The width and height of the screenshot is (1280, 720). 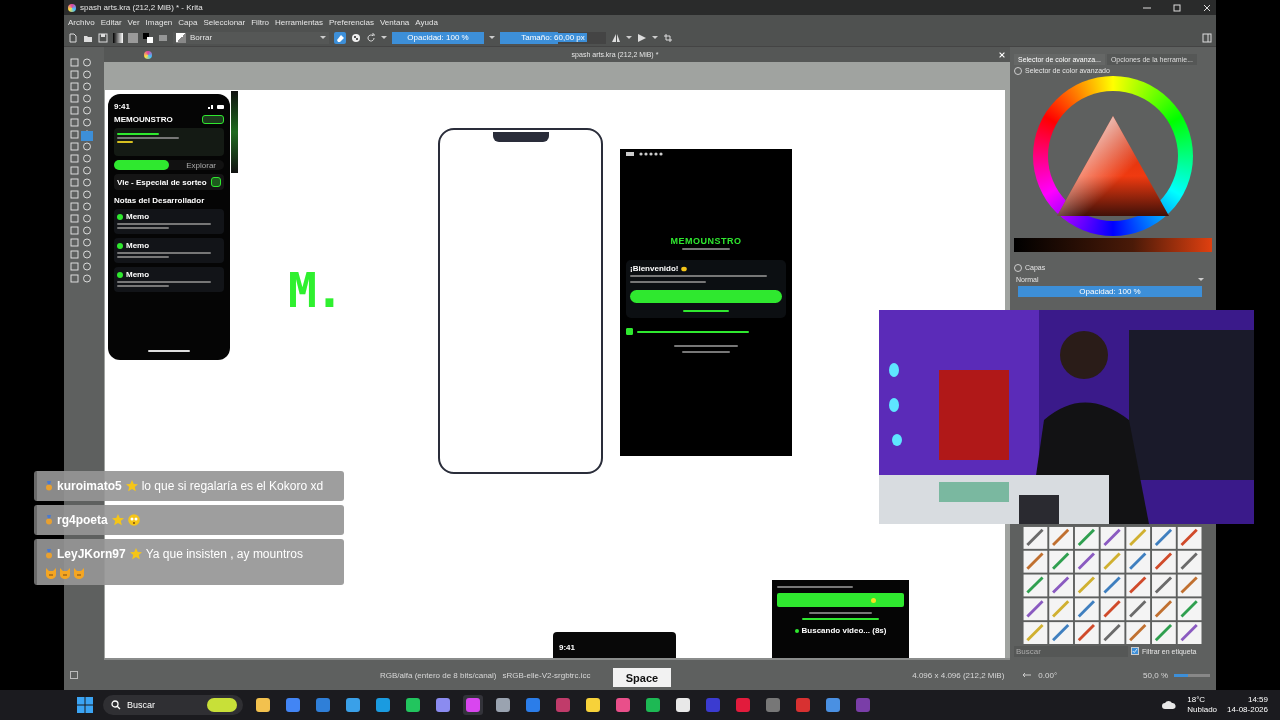 What do you see at coordinates (1207, 37) in the screenshot?
I see `workspace-icon` at bounding box center [1207, 37].